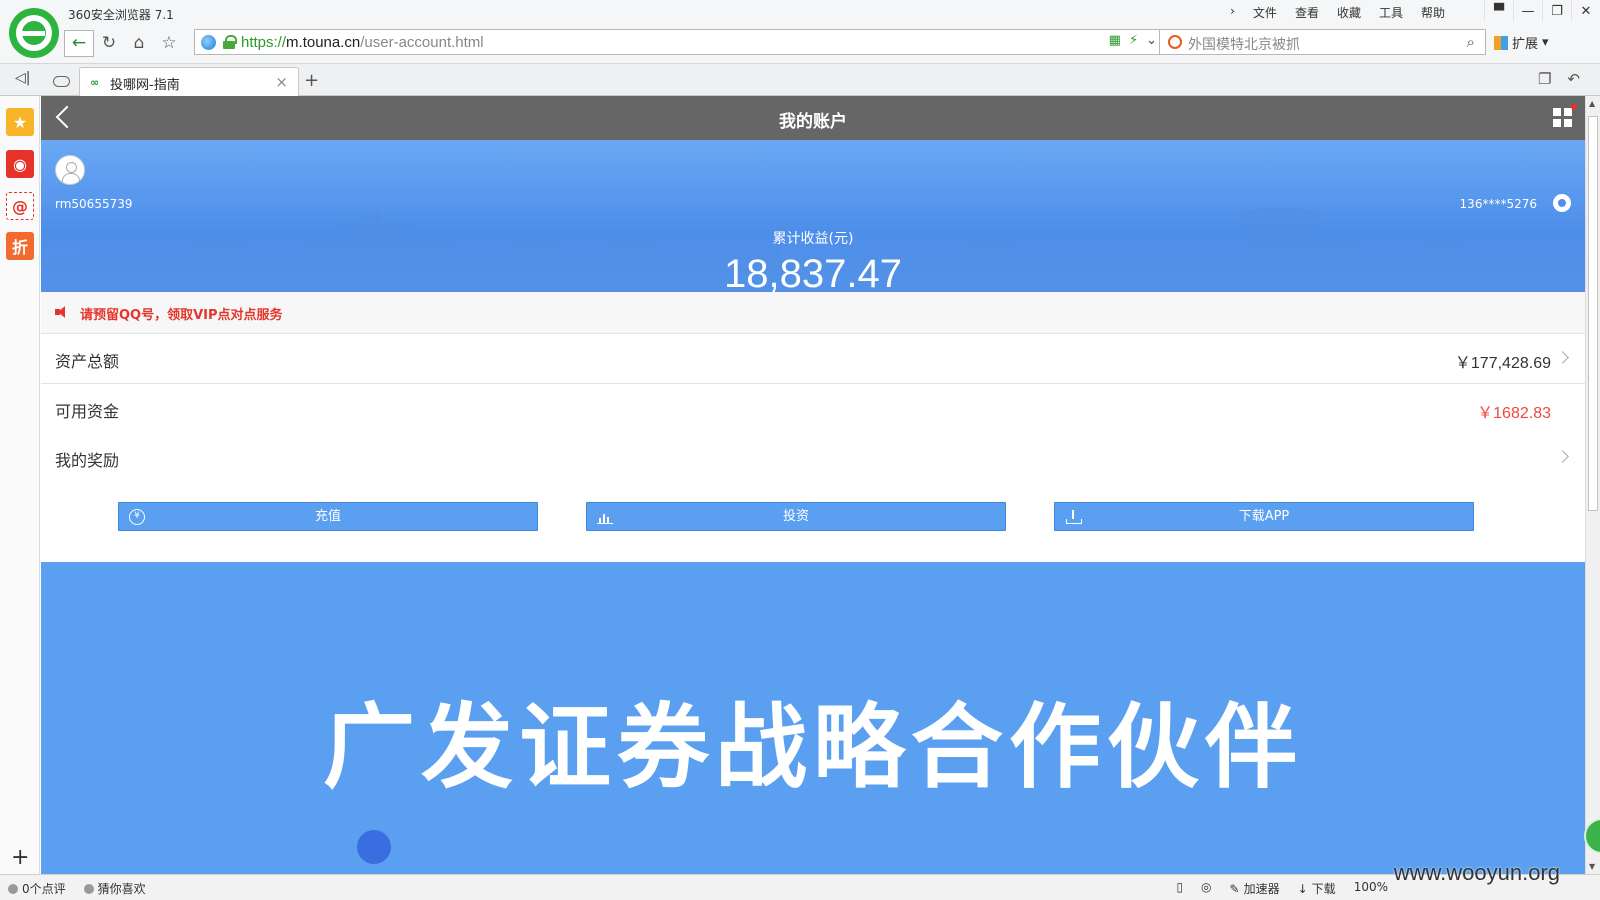 This screenshot has height=900, width=1600. Describe the element at coordinates (139, 43) in the screenshot. I see `home-button: ⌂` at that location.